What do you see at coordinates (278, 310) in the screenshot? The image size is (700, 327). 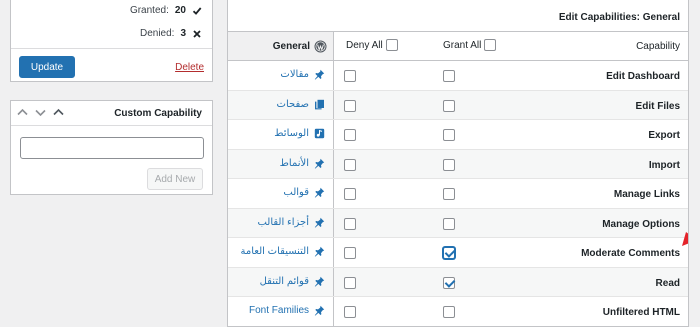 I see `group-link-label: Font Families` at bounding box center [278, 310].